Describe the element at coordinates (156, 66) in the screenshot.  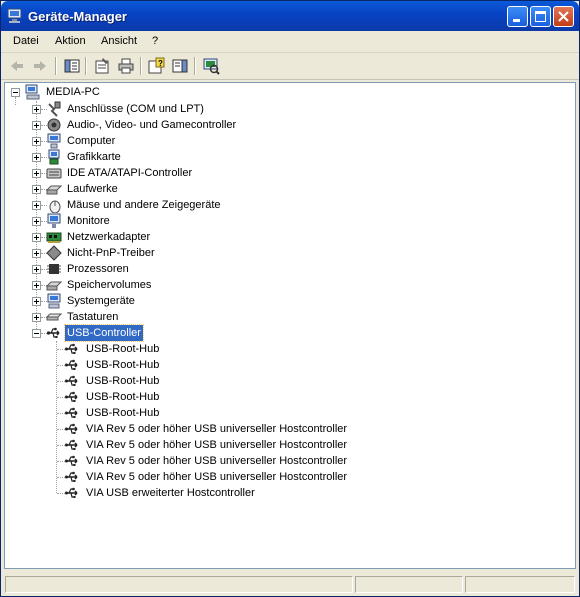
I see `help-icon: ?` at that location.